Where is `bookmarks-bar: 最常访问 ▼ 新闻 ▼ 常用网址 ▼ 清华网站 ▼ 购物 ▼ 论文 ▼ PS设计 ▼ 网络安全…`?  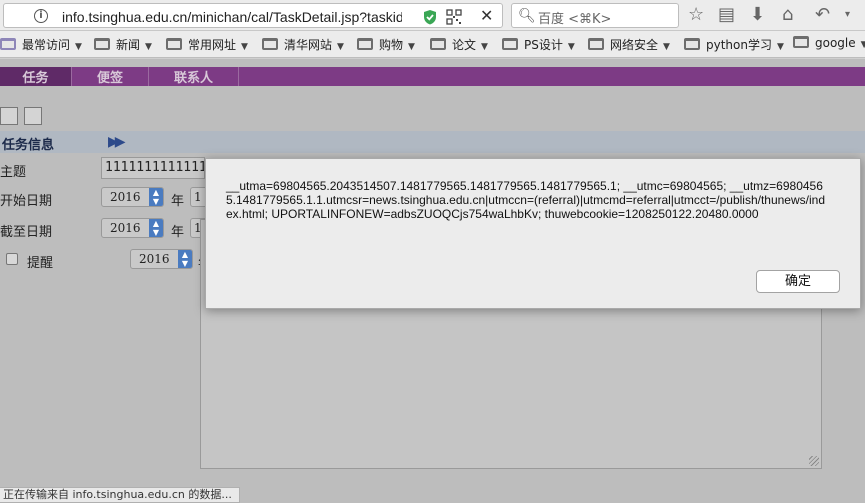 bookmarks-bar: 最常访问 ▼ 新闻 ▼ 常用网址 ▼ 清华网站 ▼ 购物 ▼ 论文 ▼ PS设计 ▼ 网络安全… is located at coordinates (432, 44).